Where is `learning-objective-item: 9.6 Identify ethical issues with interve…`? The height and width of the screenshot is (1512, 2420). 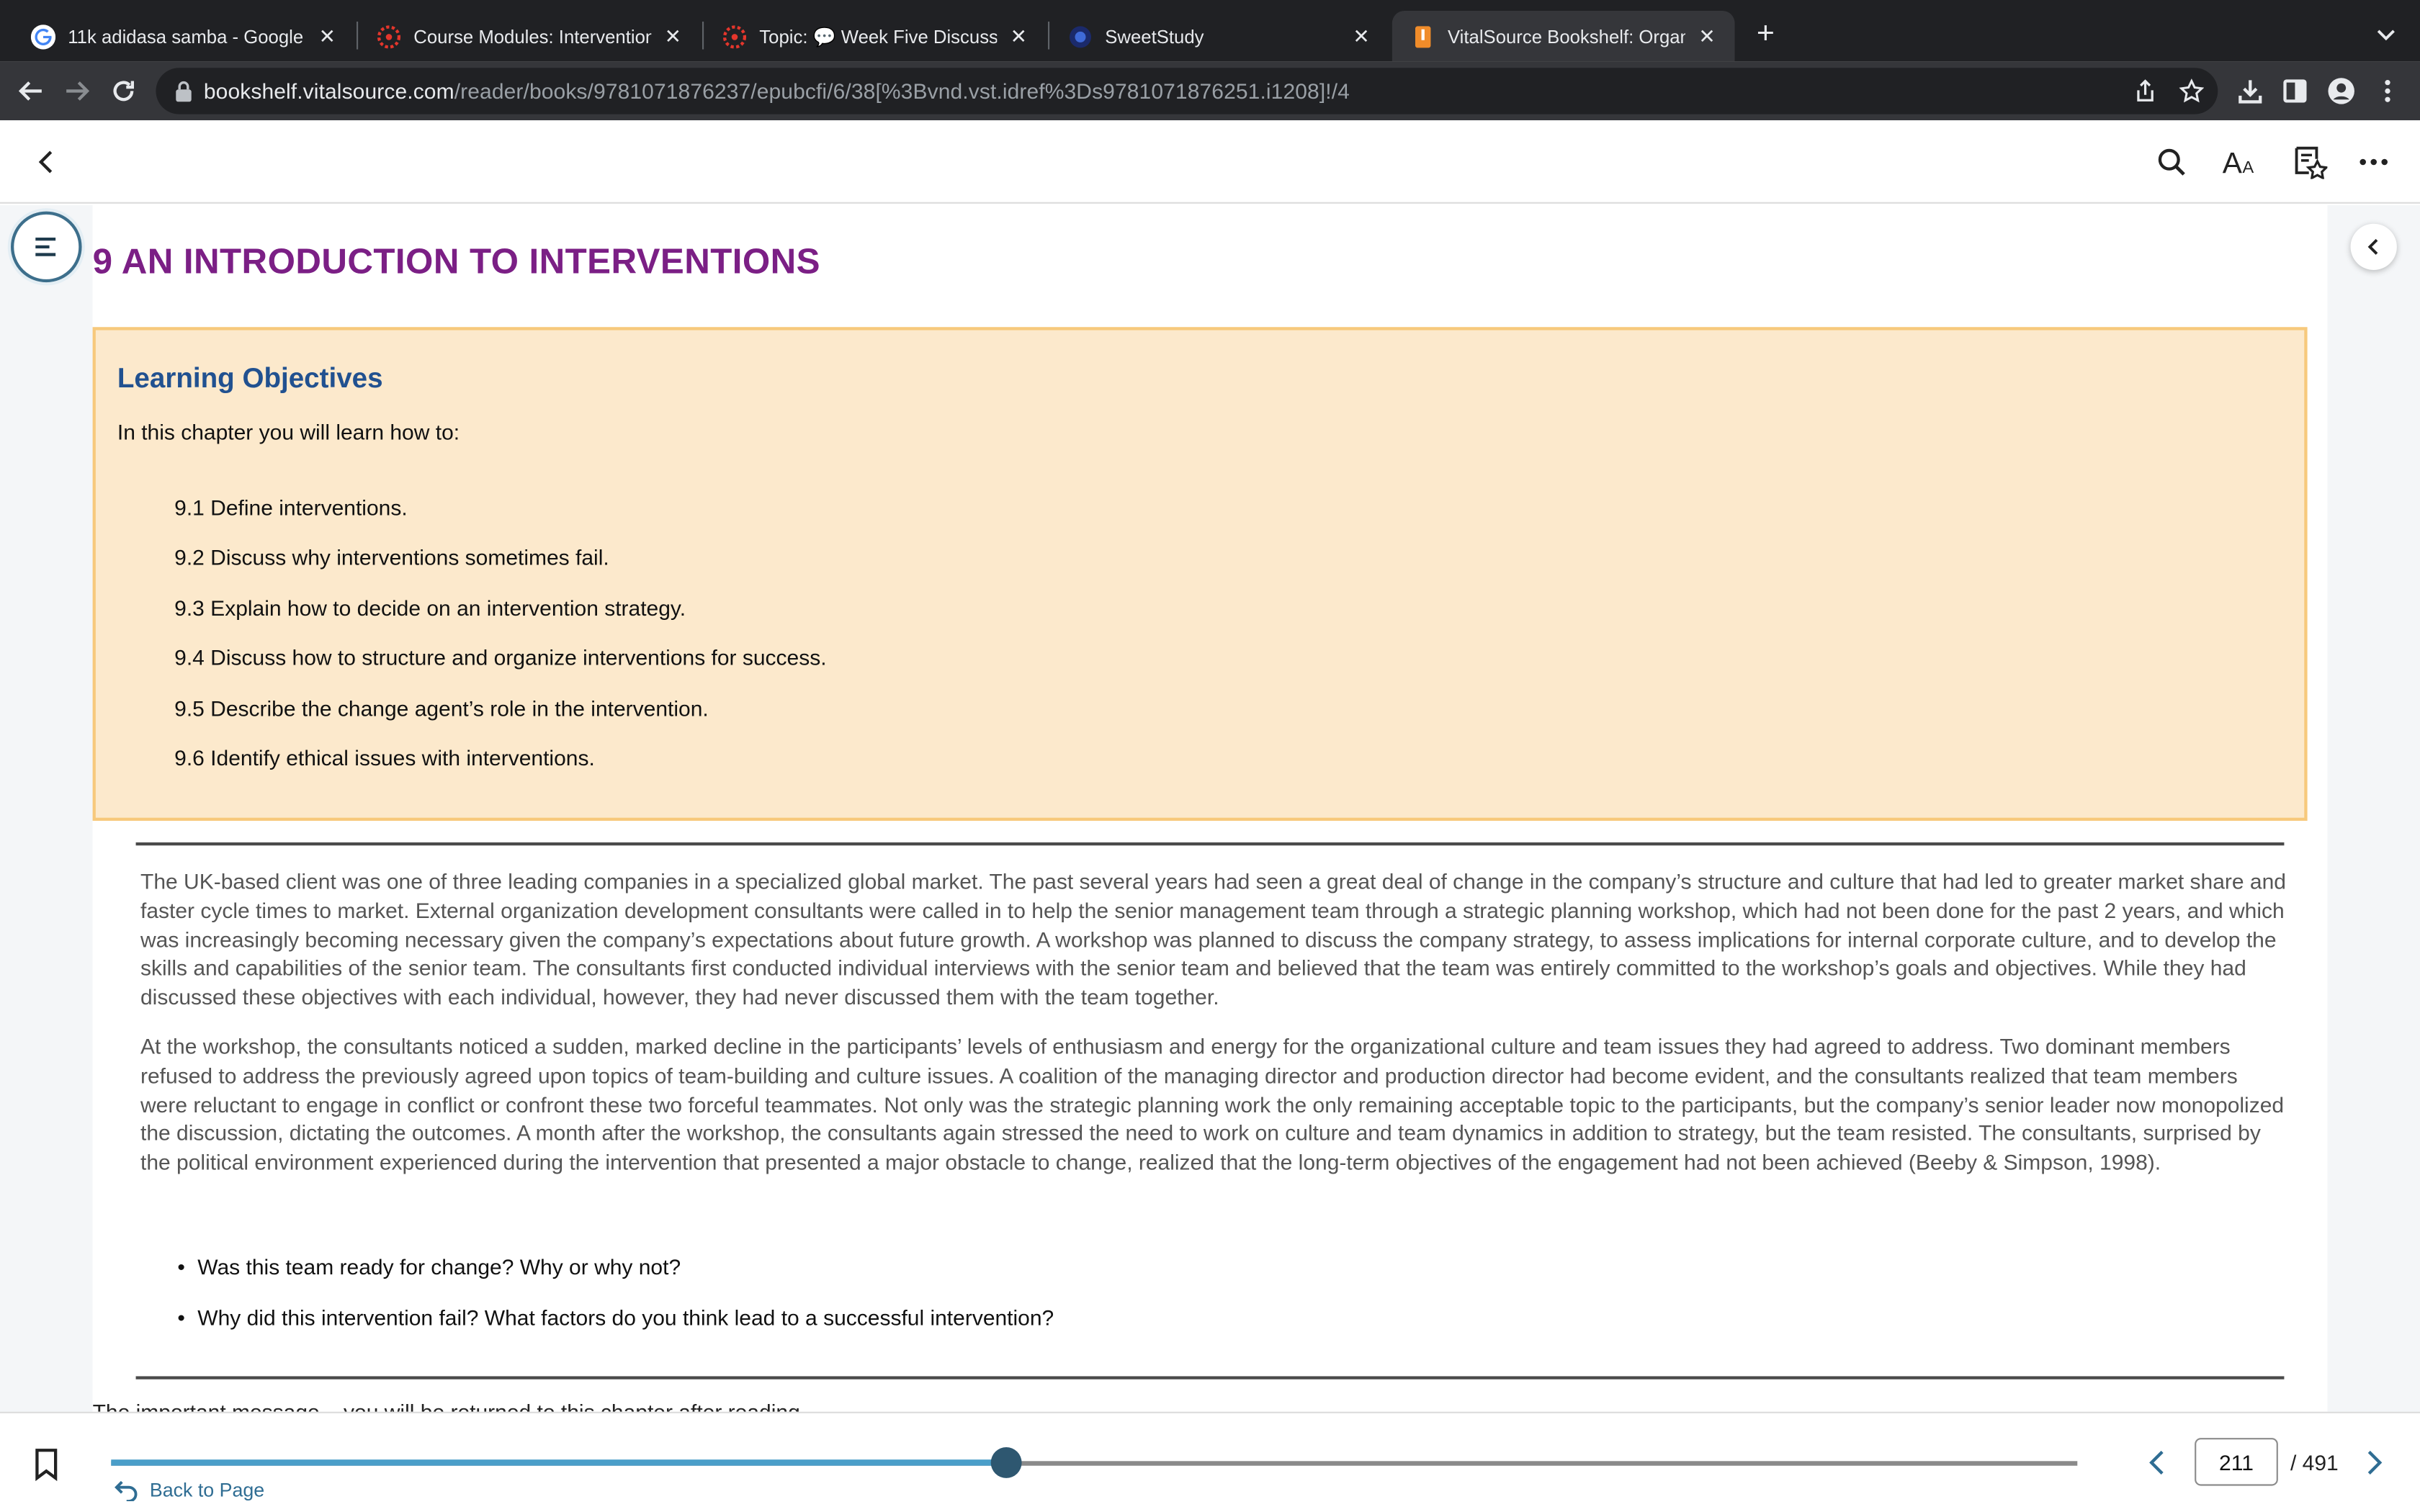 learning-objective-item: 9.6 Identify ethical issues with interve… is located at coordinates (384, 757).